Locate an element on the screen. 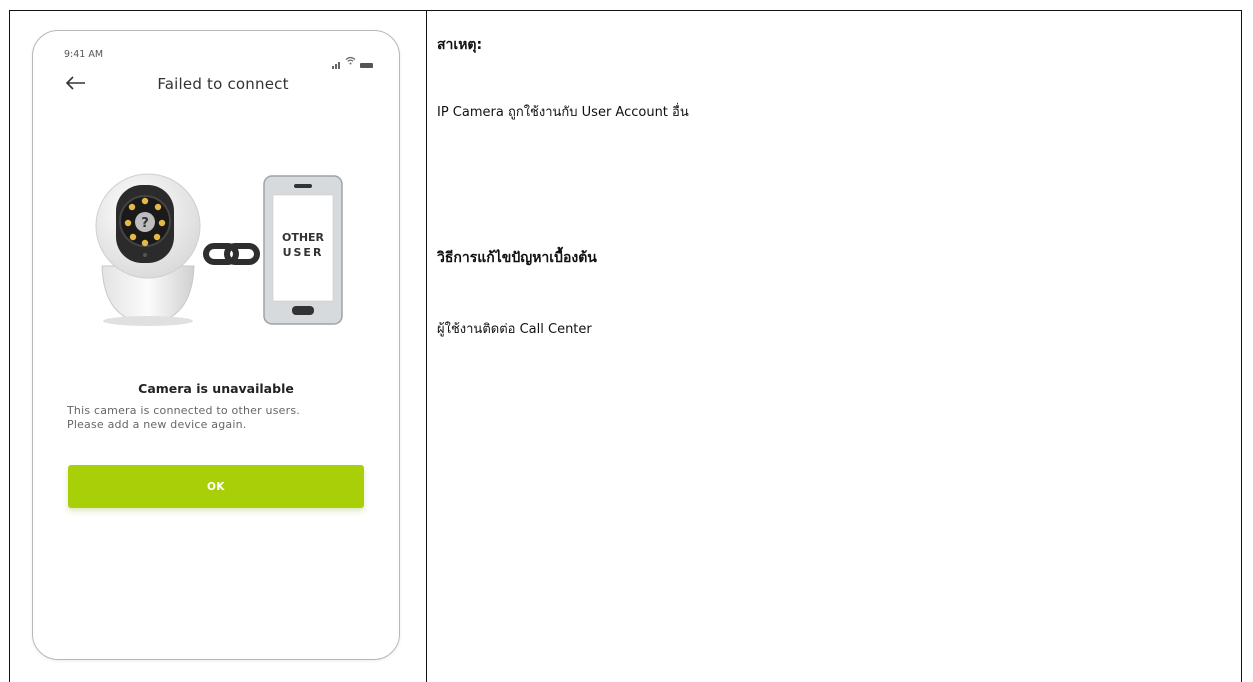 The image size is (1253, 682). svg-text: USER is located at coordinates (303, 252).